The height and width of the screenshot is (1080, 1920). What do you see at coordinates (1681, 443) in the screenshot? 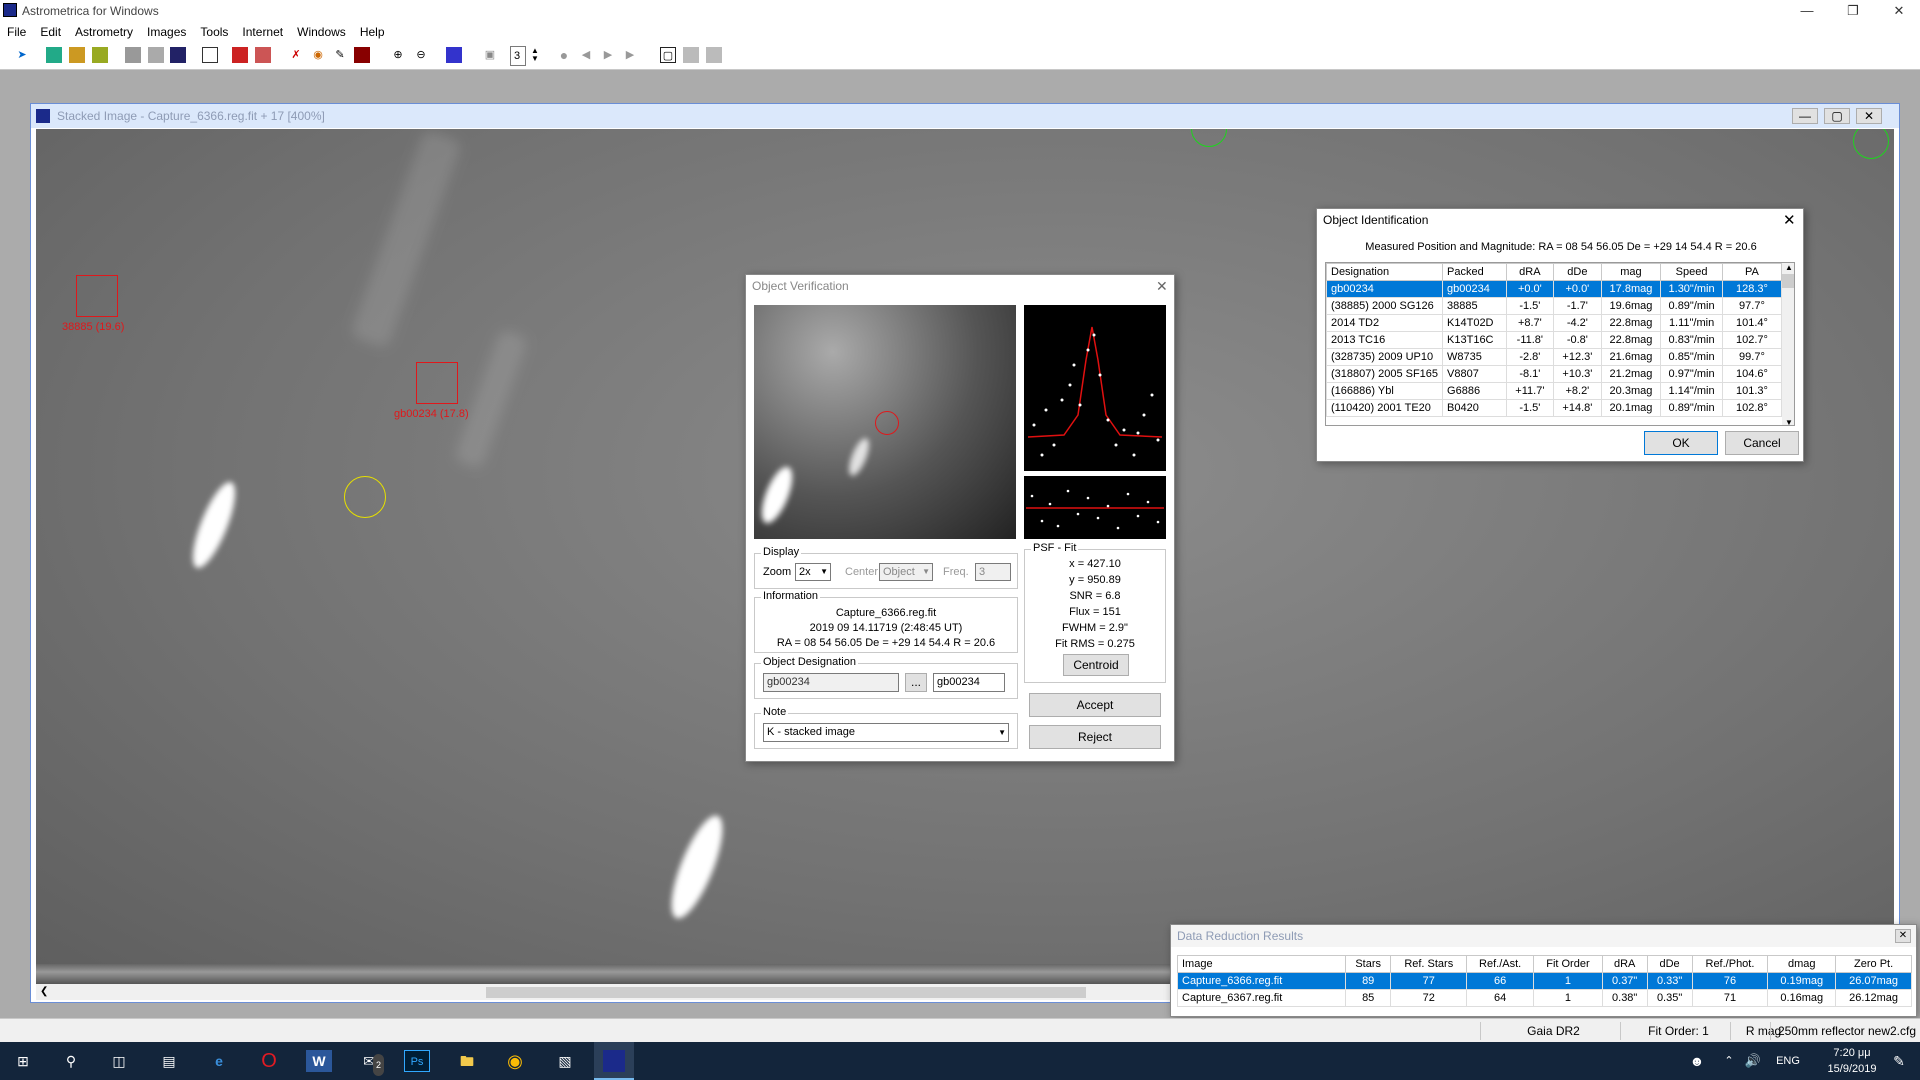
I see `ok-button: OK` at bounding box center [1681, 443].